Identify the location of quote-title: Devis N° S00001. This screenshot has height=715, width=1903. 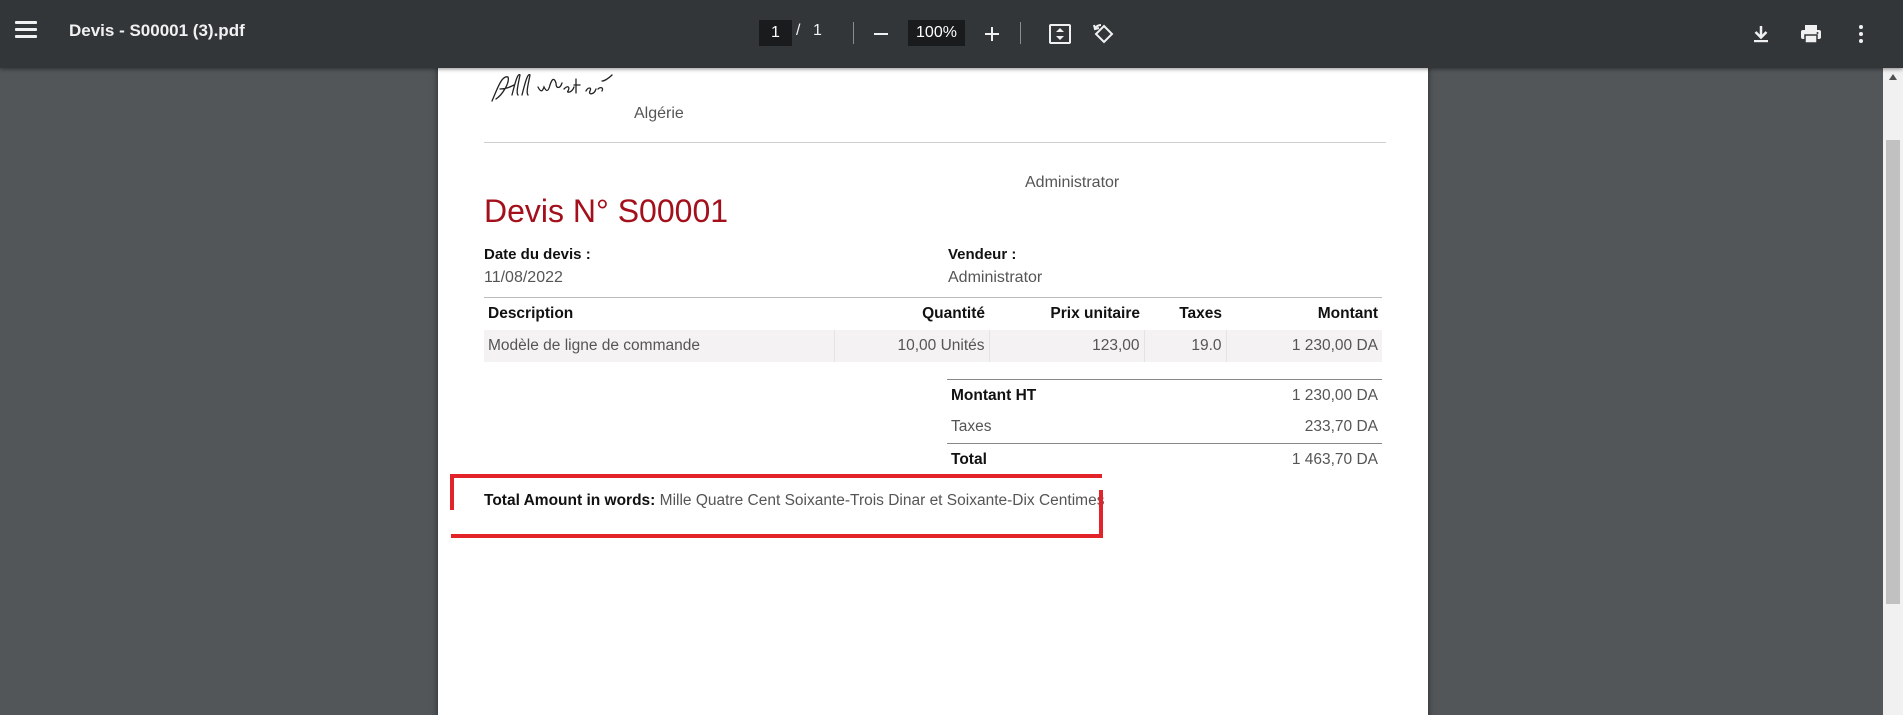
(606, 211).